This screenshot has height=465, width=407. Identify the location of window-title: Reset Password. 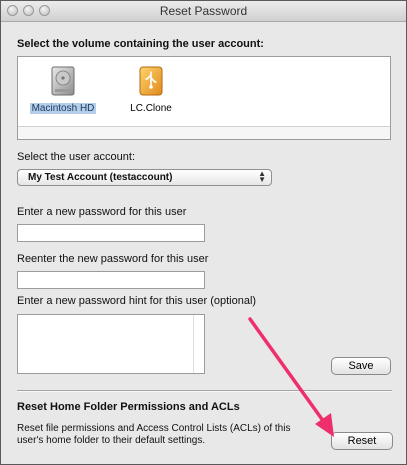
(203, 11).